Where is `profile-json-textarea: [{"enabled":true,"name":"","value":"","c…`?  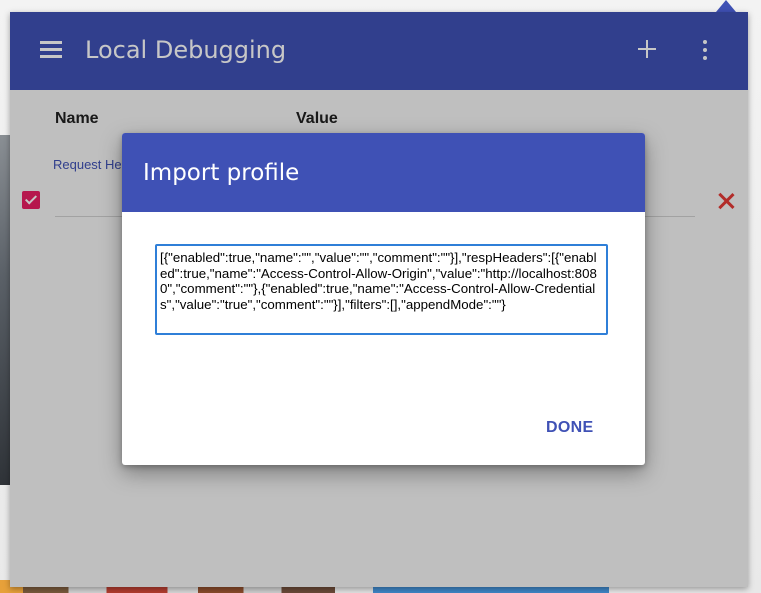 profile-json-textarea: [{"enabled":true,"name":"","value":"","c… is located at coordinates (381, 289).